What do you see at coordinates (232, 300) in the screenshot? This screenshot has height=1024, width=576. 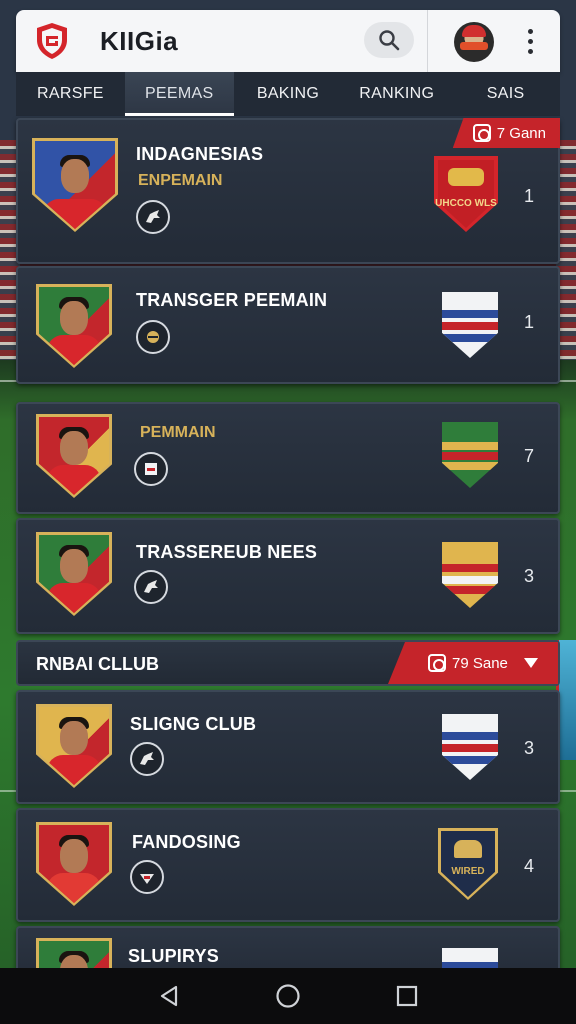 I see `player-name: TRANSGER PEEMAIN` at bounding box center [232, 300].